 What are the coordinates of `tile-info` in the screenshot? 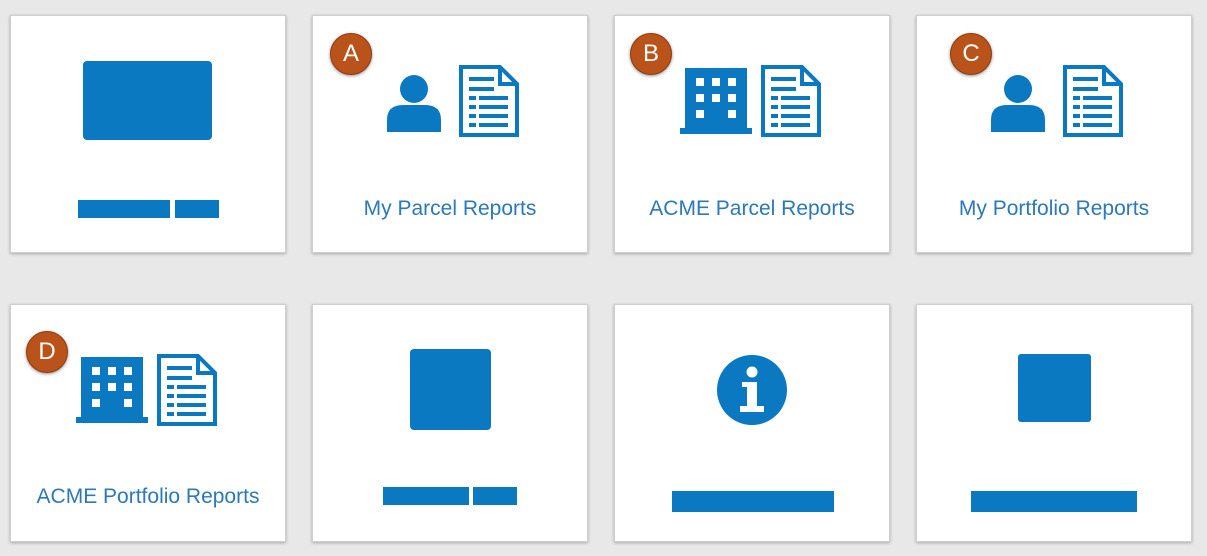 It's located at (752, 423).